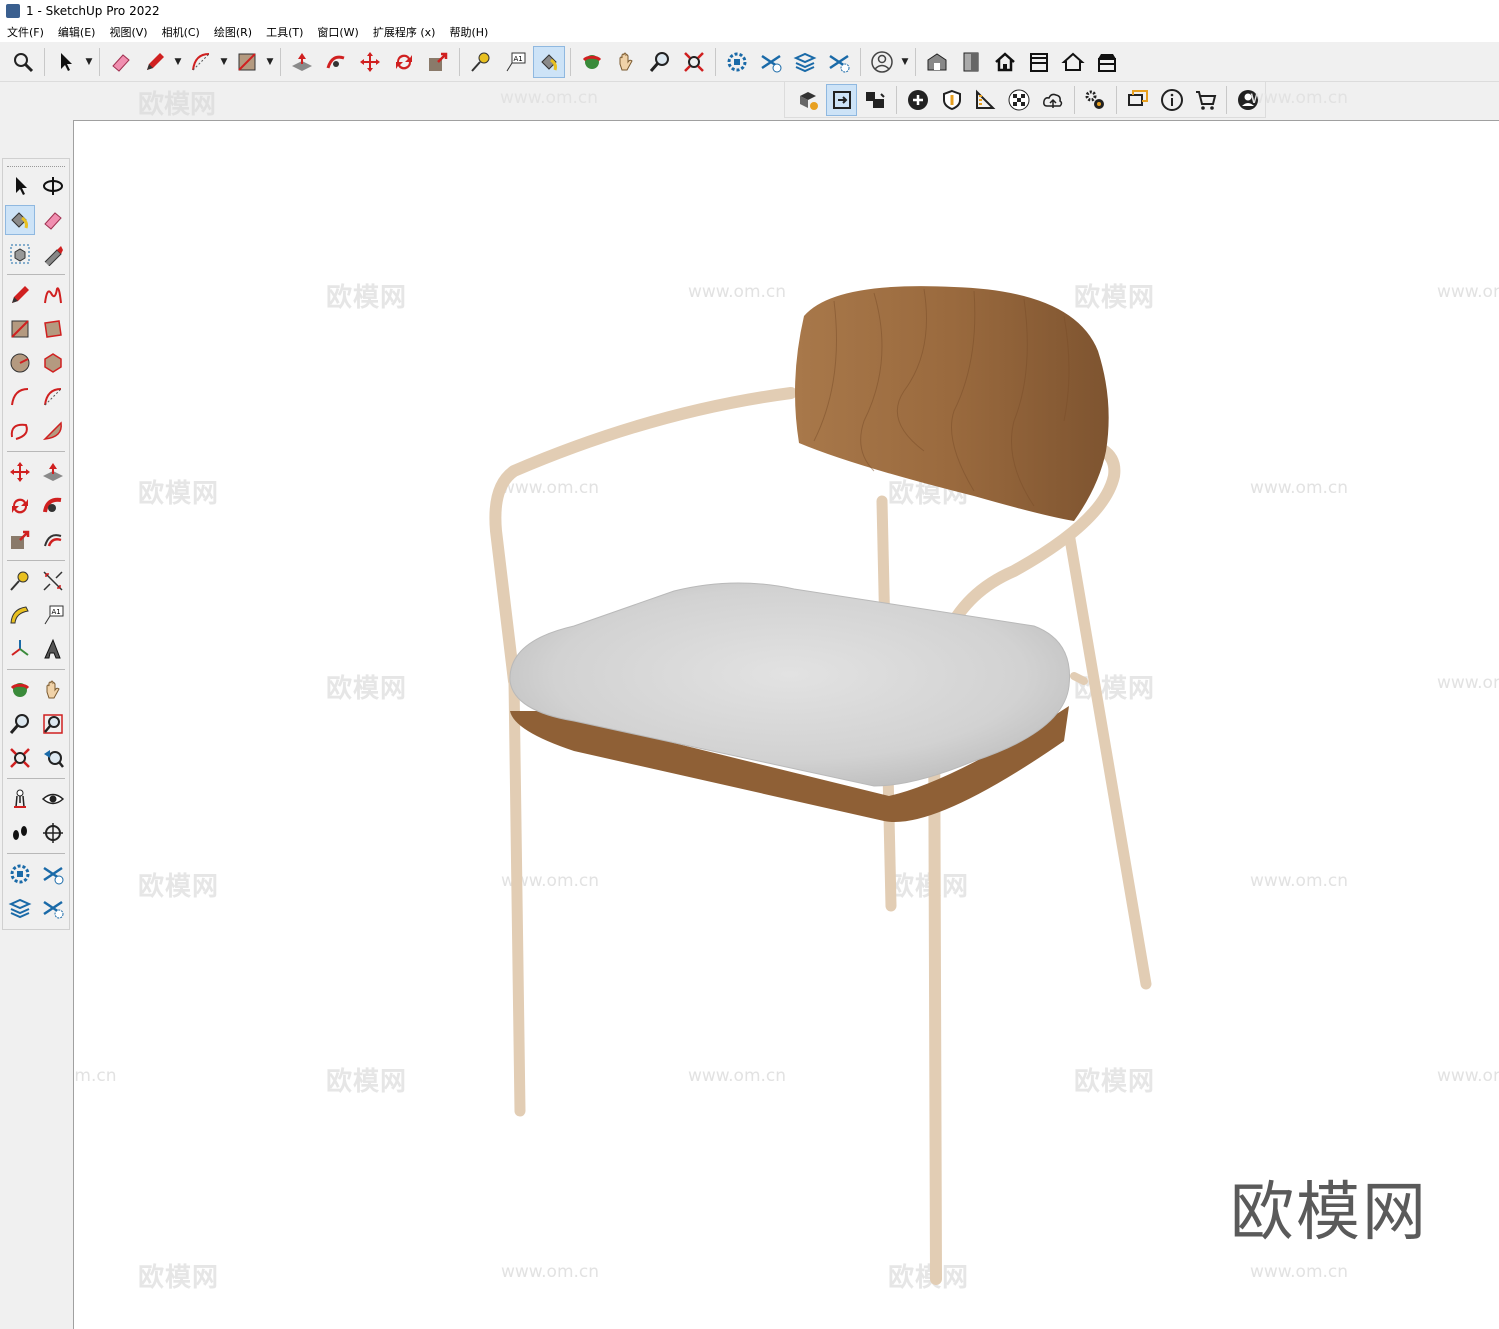 The image size is (1499, 1329). What do you see at coordinates (121, 62) in the screenshot?
I see `eraser-button` at bounding box center [121, 62].